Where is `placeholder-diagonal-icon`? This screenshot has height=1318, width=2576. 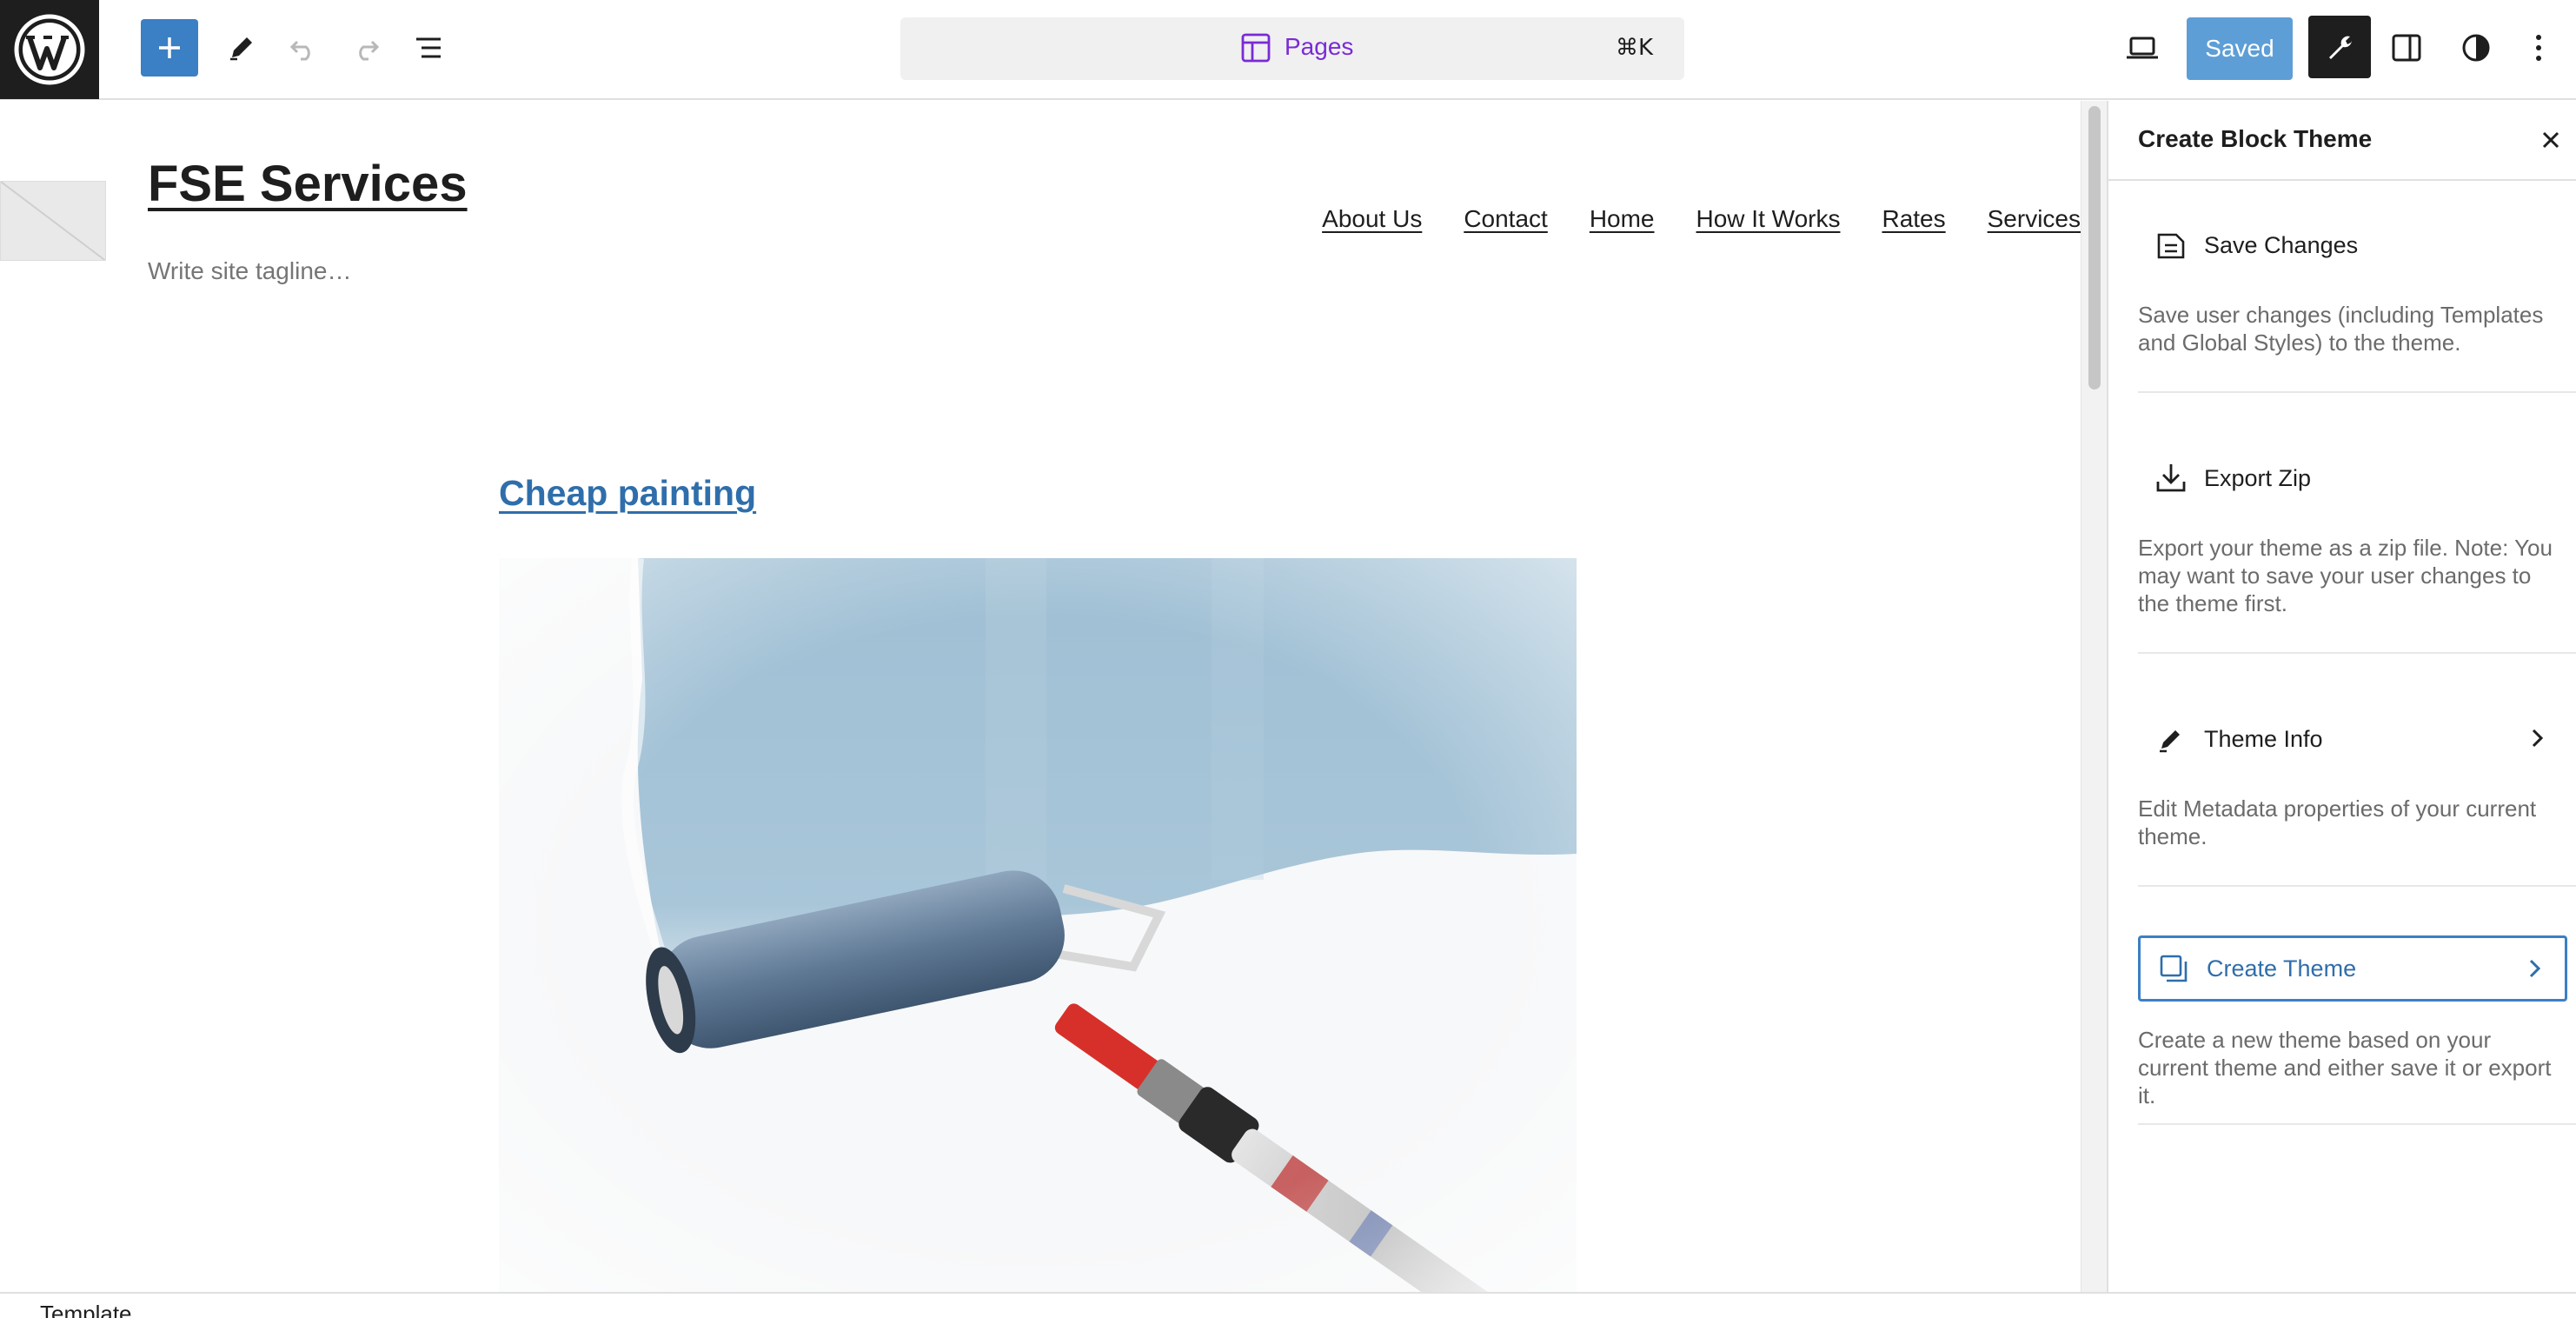 placeholder-diagonal-icon is located at coordinates (53, 221).